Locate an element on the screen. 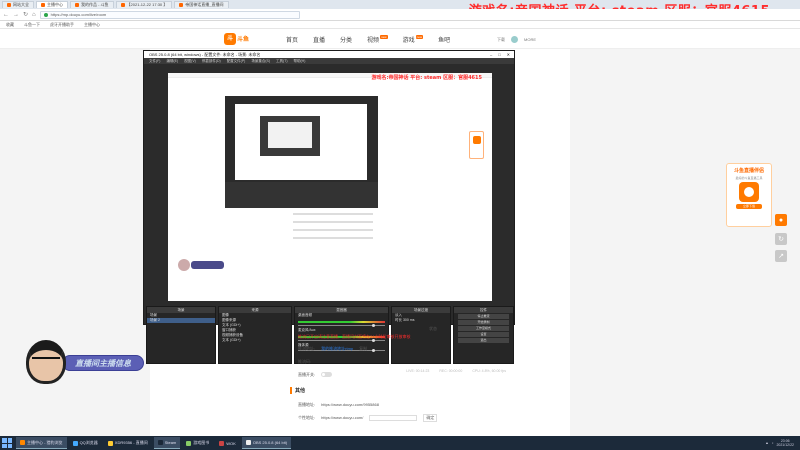 This screenshot has width=800, height=450. taskbar-item: XDR9356 - 直播间 is located at coordinates (128, 443).